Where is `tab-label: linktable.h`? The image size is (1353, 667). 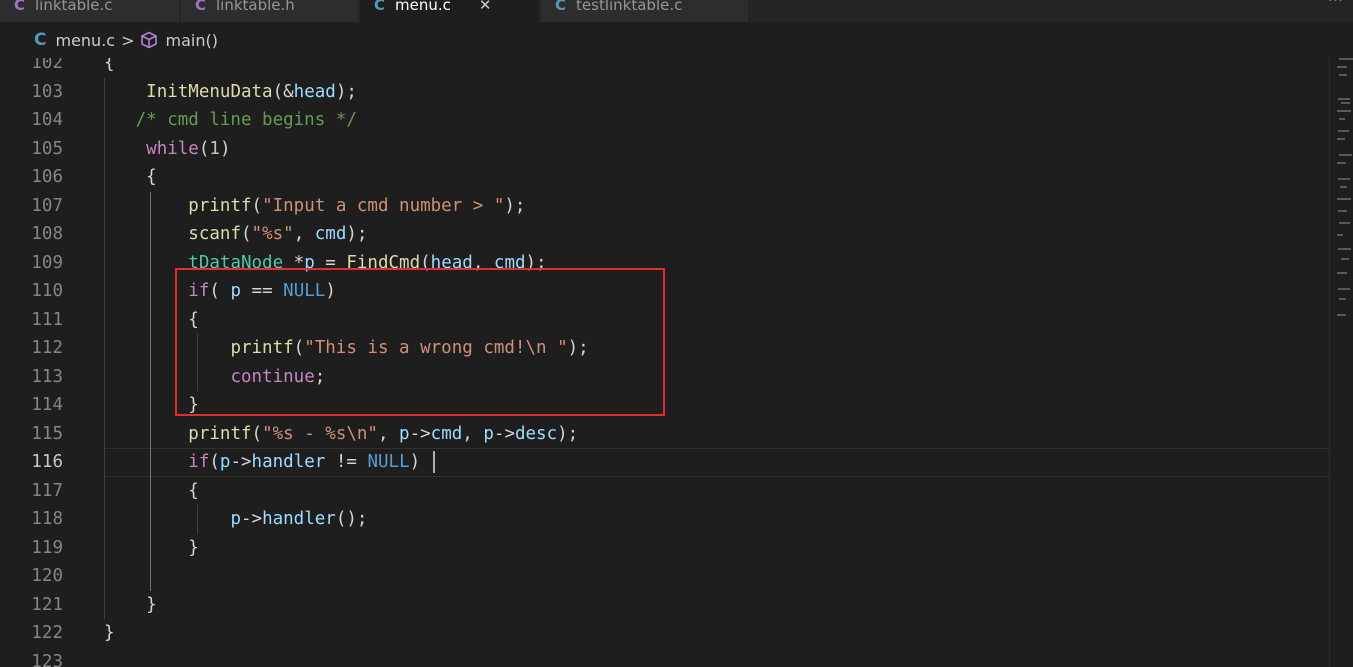 tab-label: linktable.h is located at coordinates (255, 7).